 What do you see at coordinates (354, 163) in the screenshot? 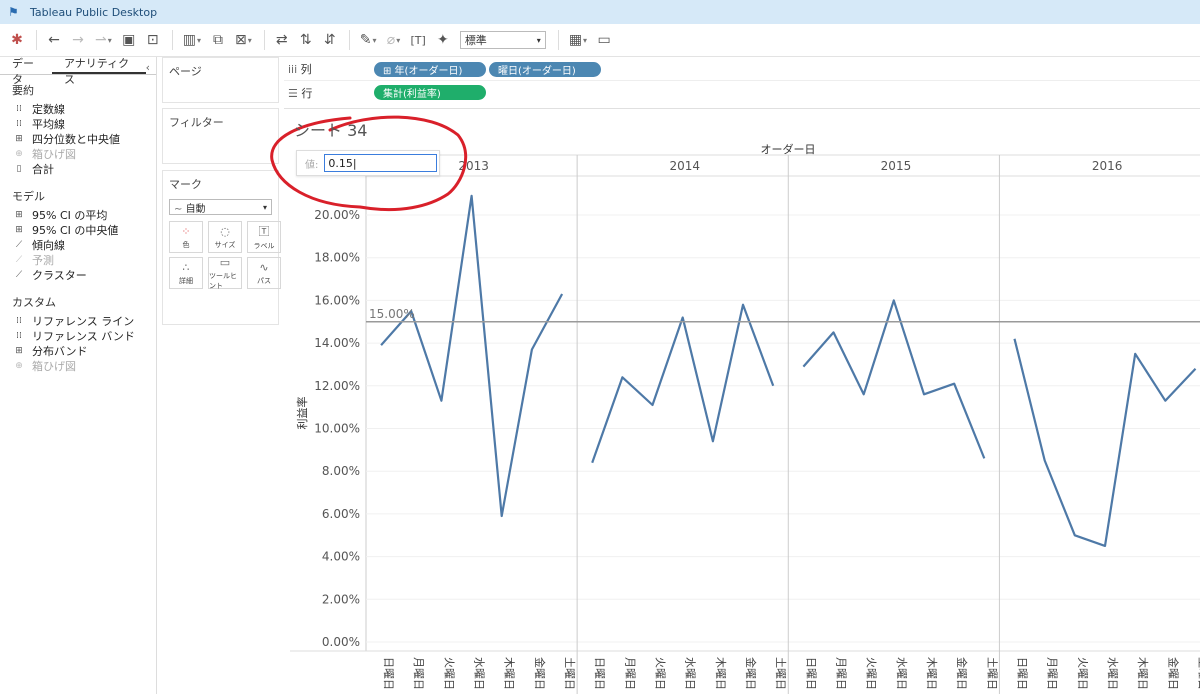
I see `text-cursor: |` at bounding box center [354, 163].